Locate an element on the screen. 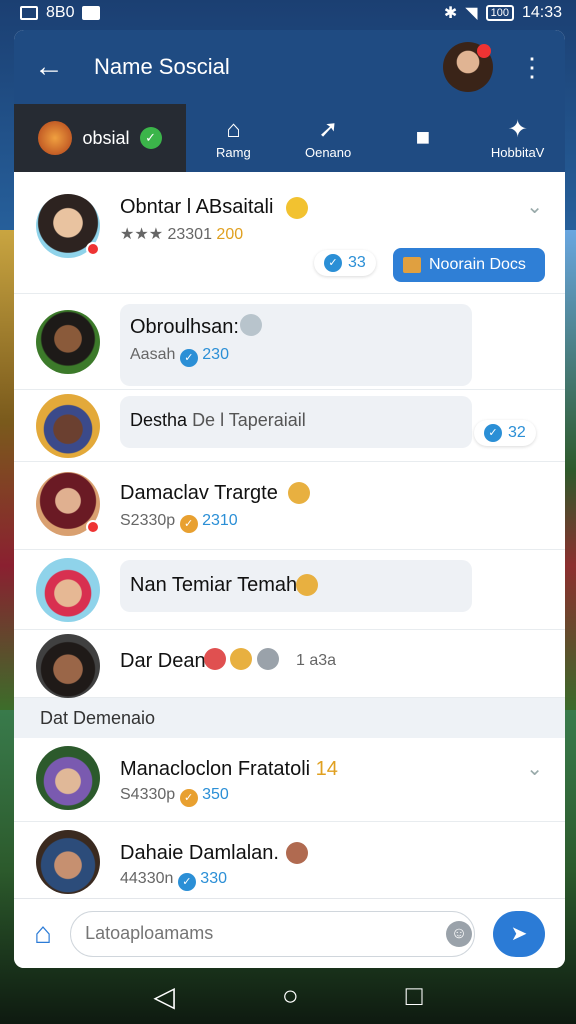 The width and height of the screenshot is (576, 1024). status-time: 14:33 is located at coordinates (541, 12).